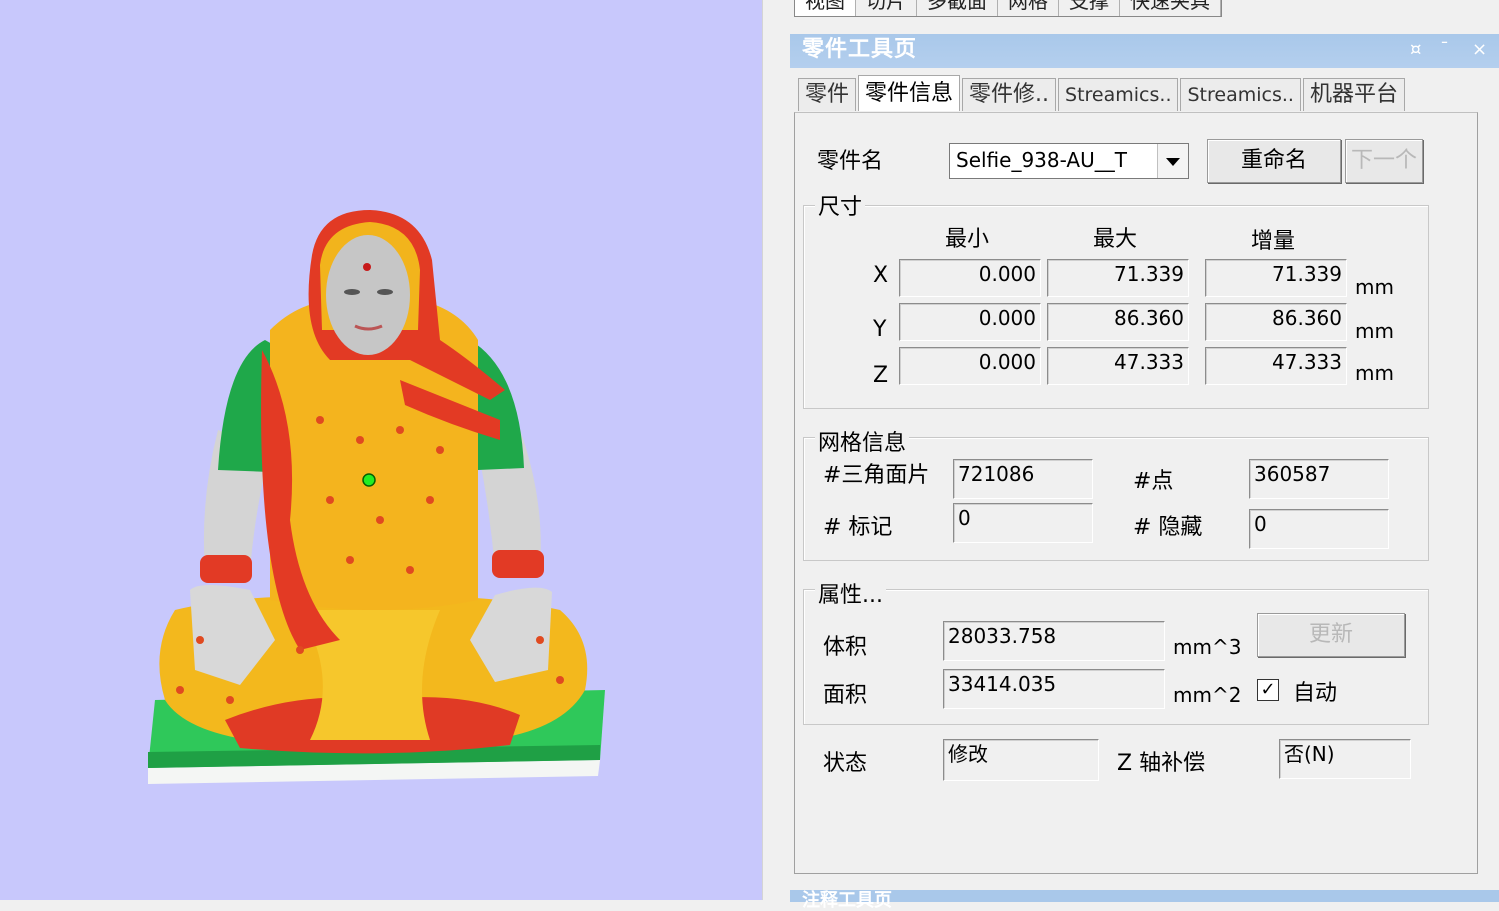  Describe the element at coordinates (1021, 760) in the screenshot. I see `status-field: 修改` at that location.